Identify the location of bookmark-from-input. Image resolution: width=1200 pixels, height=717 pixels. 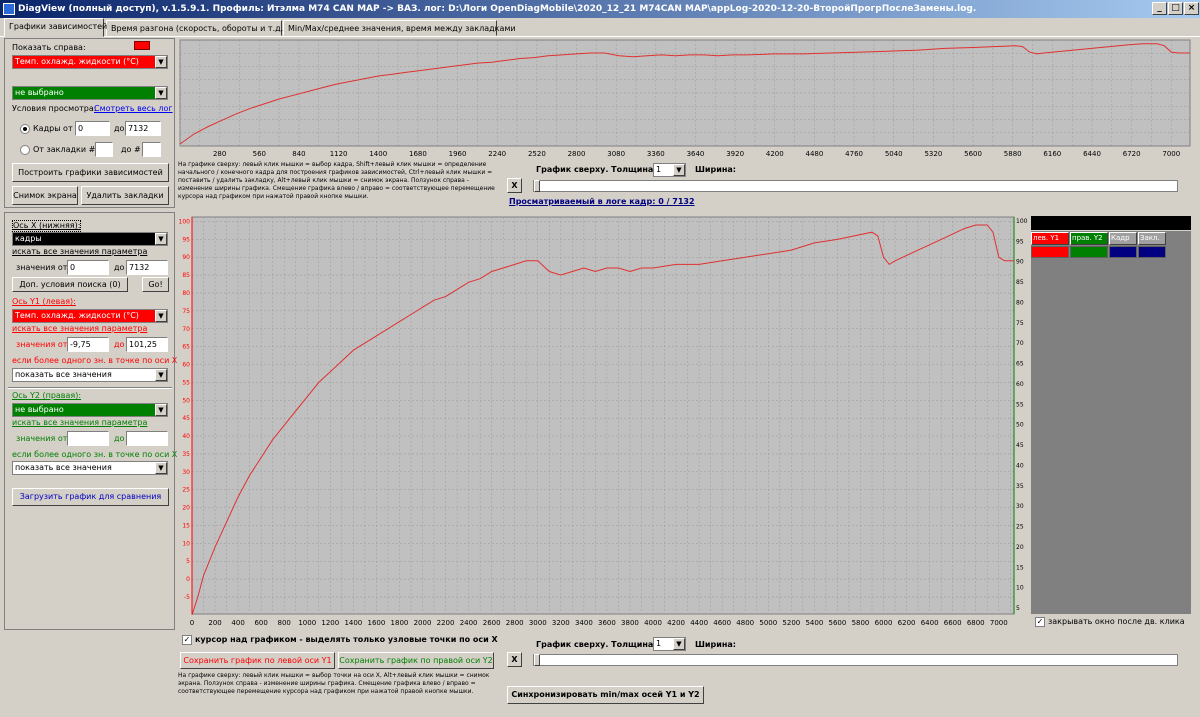
(104, 149).